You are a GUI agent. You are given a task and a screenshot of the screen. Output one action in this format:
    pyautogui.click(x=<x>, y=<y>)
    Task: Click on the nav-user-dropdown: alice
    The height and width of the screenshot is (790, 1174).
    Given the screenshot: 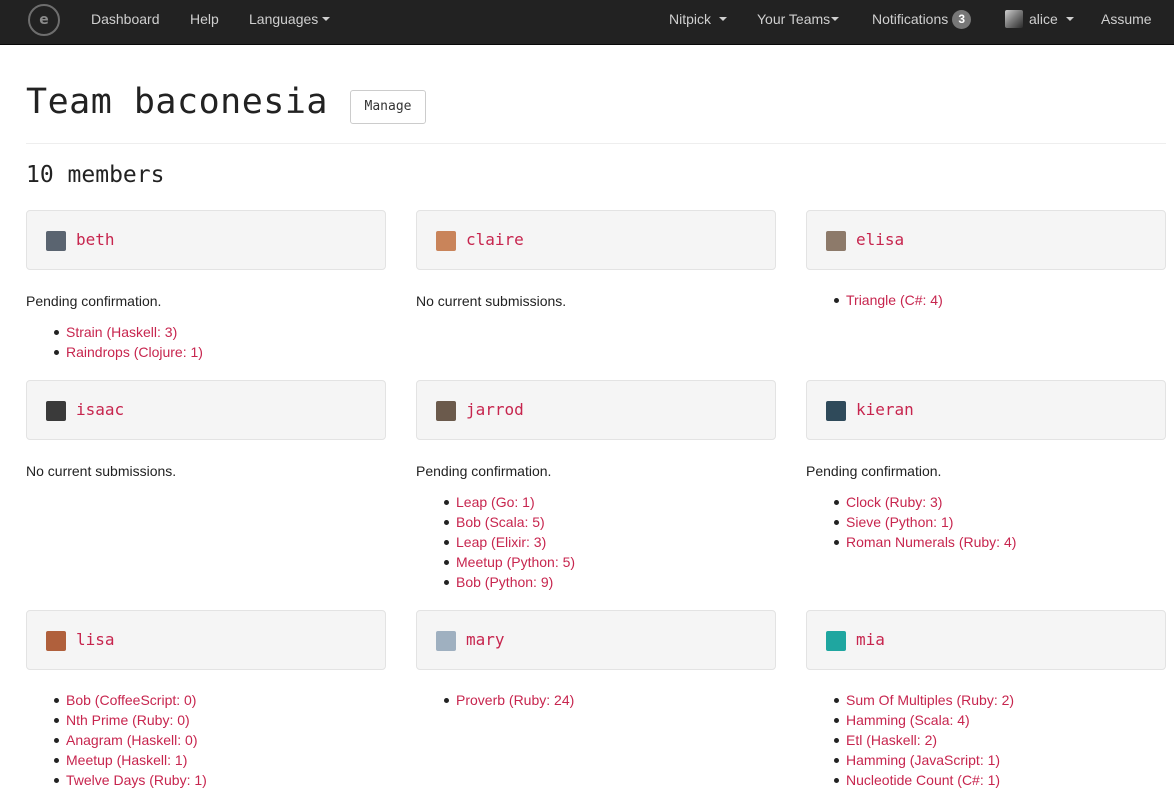 What is the action you would take?
    pyautogui.click(x=1039, y=22)
    